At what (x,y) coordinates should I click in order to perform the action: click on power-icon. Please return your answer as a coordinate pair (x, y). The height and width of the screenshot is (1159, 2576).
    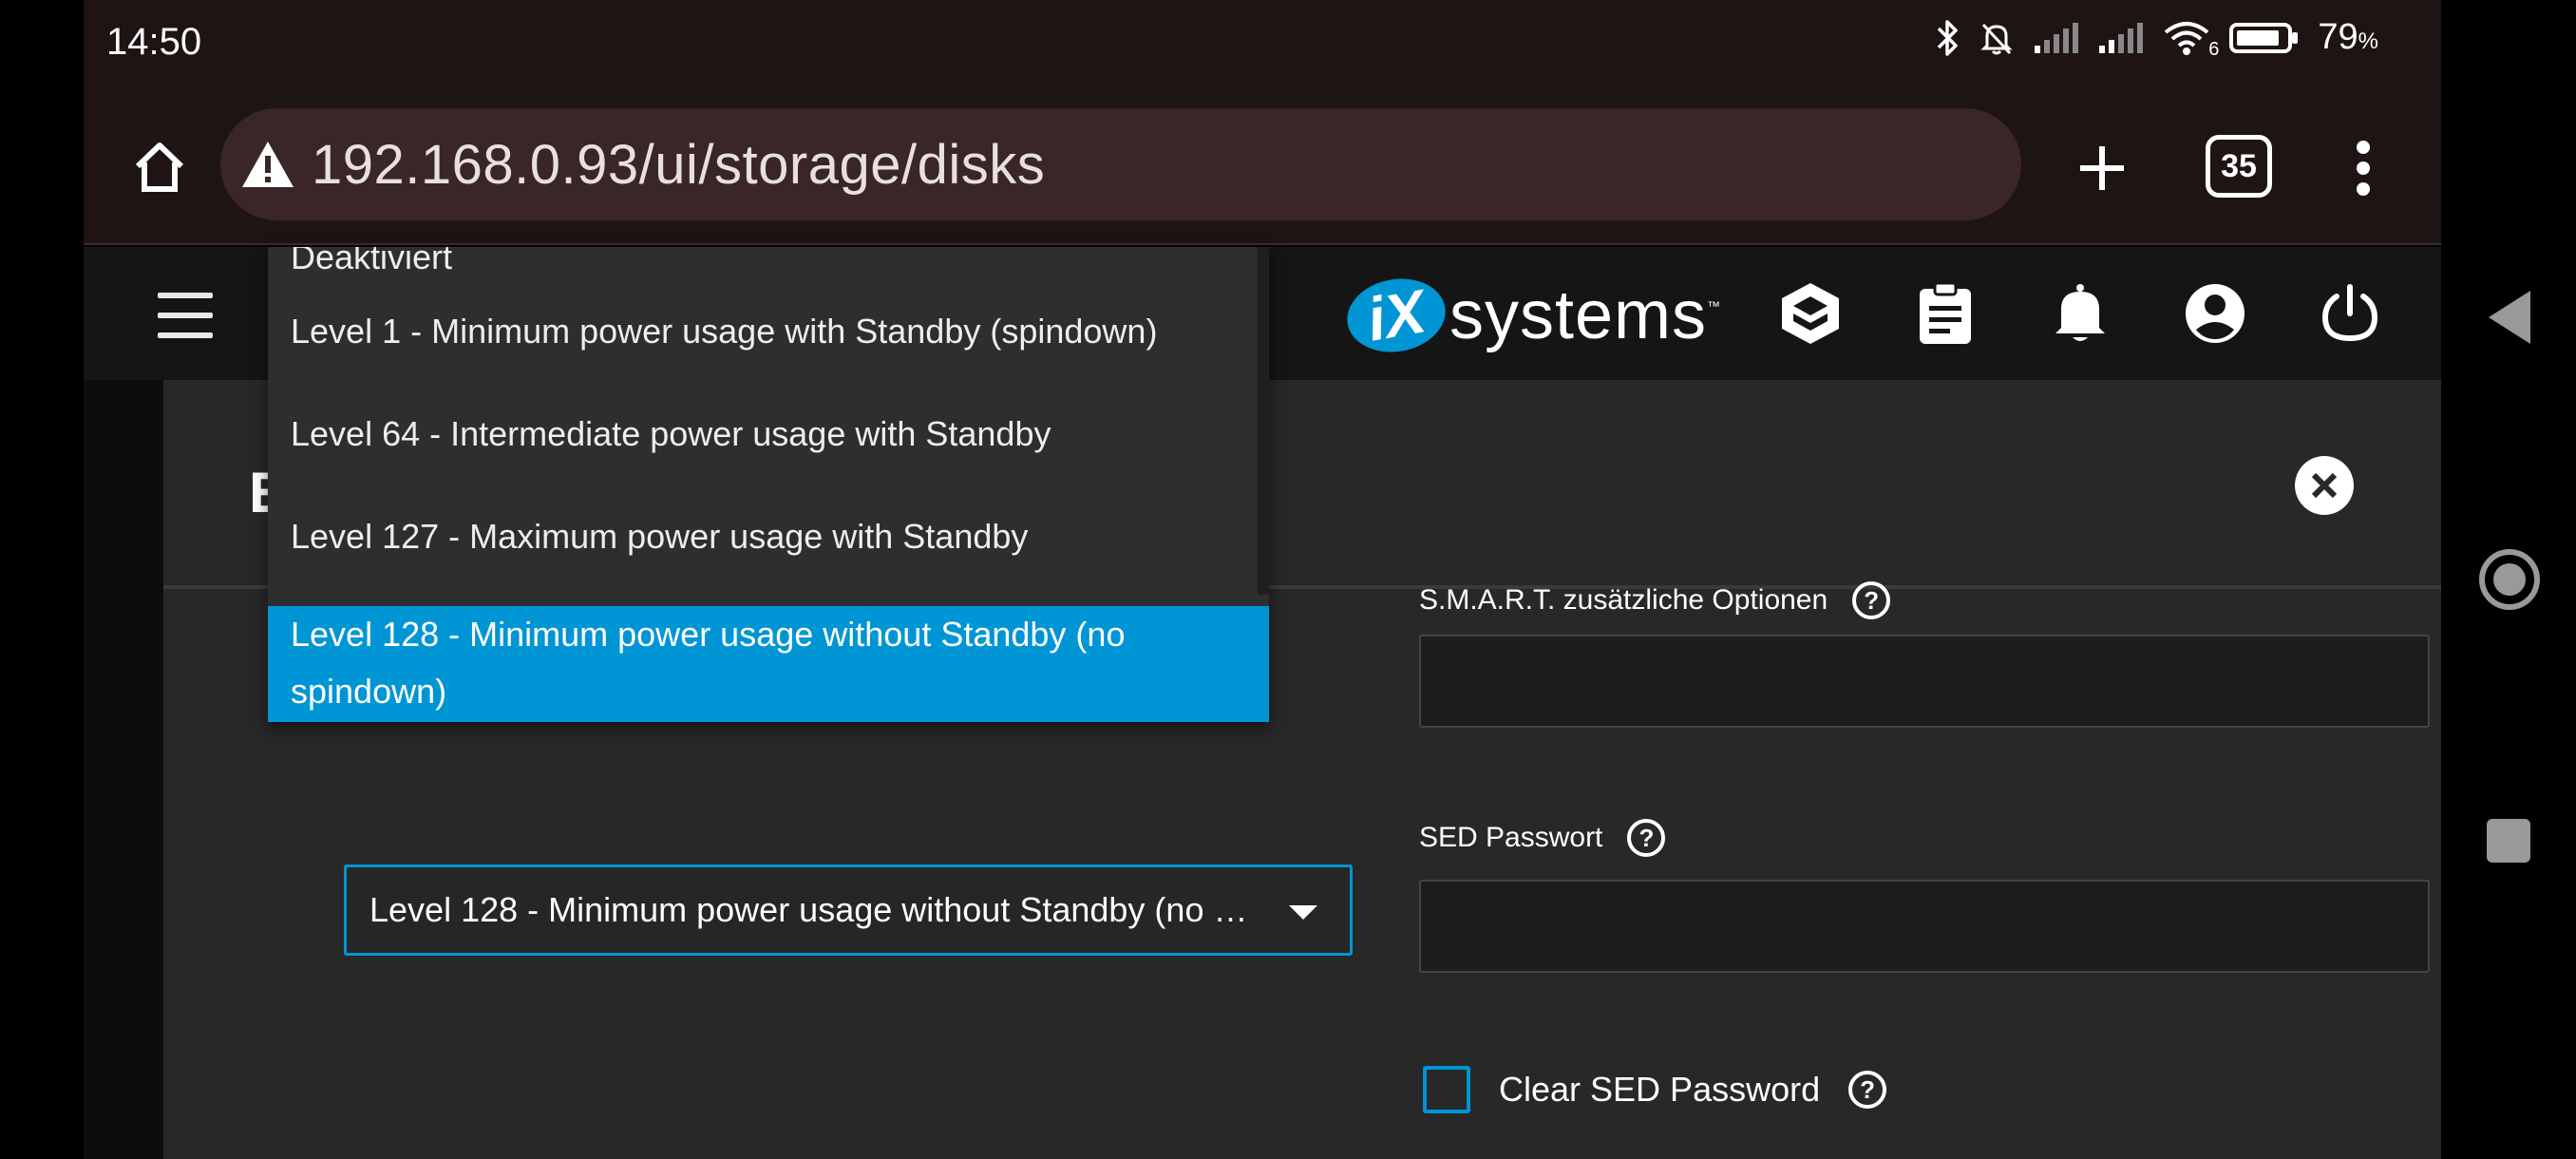
    Looking at the image, I should click on (2350, 313).